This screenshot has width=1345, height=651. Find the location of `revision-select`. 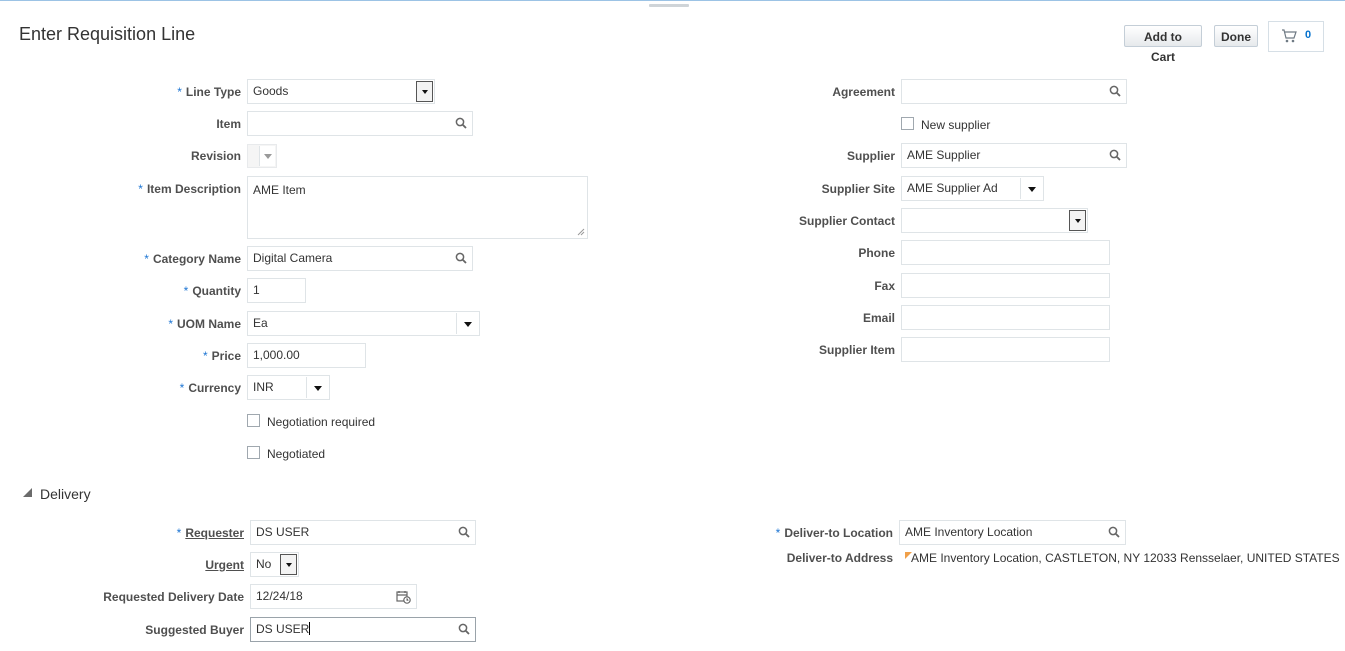

revision-select is located at coordinates (262, 156).